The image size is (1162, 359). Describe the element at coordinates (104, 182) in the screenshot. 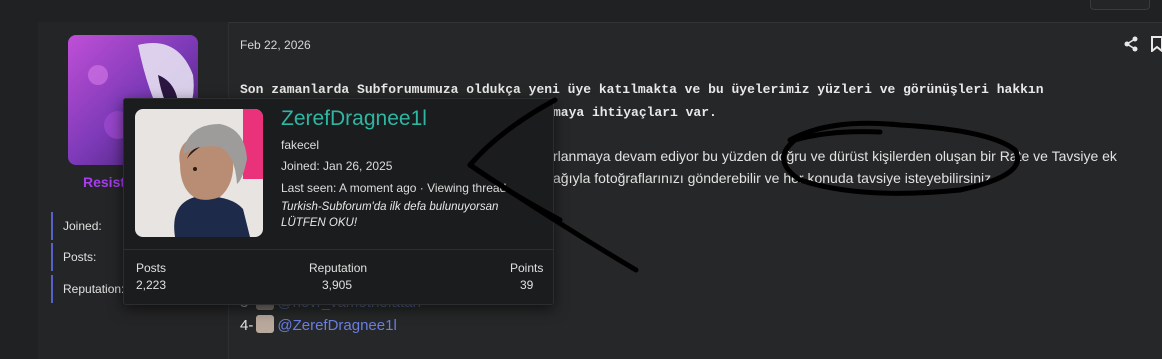

I see `sidebar-username: Resist` at that location.